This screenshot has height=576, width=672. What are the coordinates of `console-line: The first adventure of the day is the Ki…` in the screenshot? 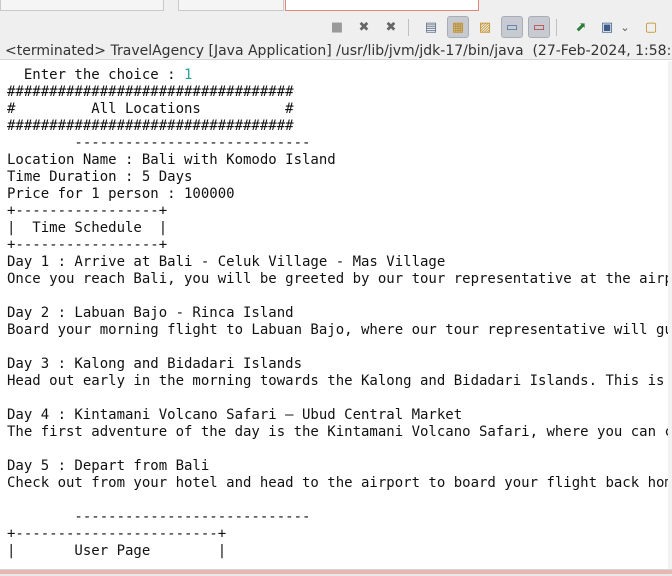 It's located at (337, 432).